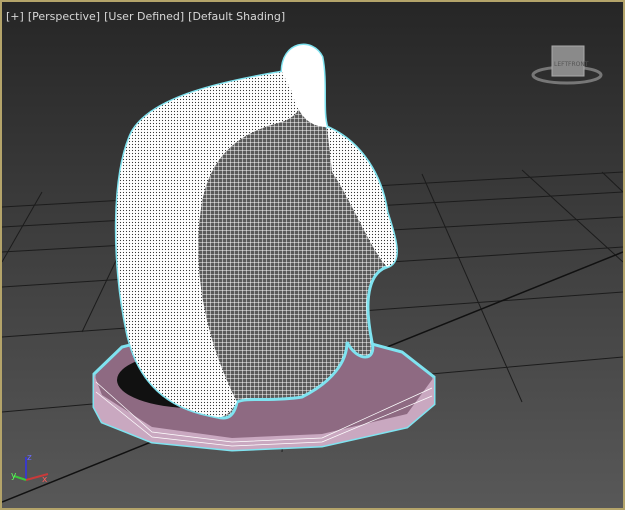 This screenshot has width=625, height=510. What do you see at coordinates (144, 16) in the screenshot?
I see `viewport-camera-menu: [User Defined]` at bounding box center [144, 16].